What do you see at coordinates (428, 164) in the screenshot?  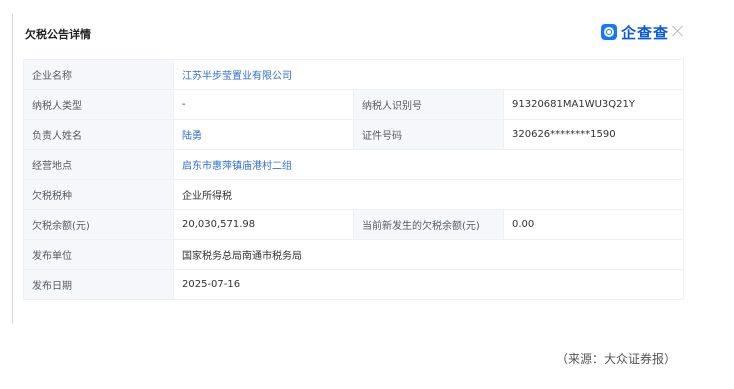 I see `business-address-link: 启东市惠萍镇庙港村二组` at bounding box center [428, 164].